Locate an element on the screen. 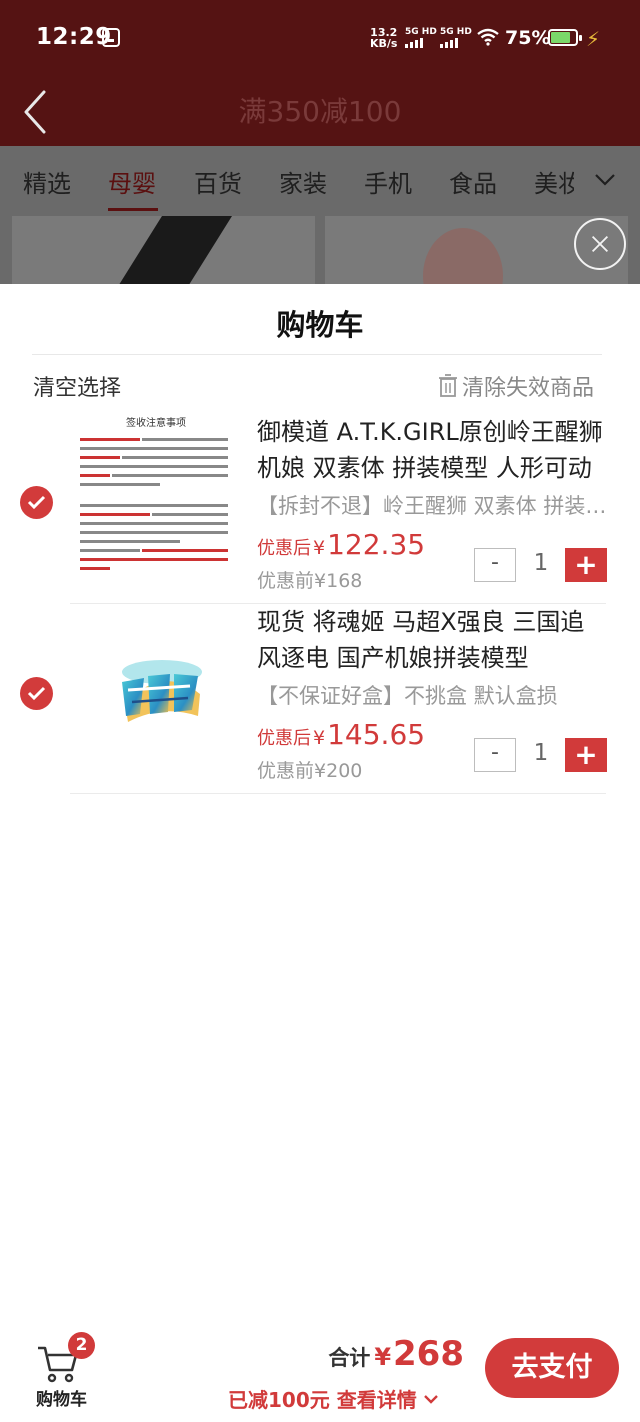 This screenshot has width=640, height=1422. signal-2-icon: 5G HD is located at coordinates (456, 37).